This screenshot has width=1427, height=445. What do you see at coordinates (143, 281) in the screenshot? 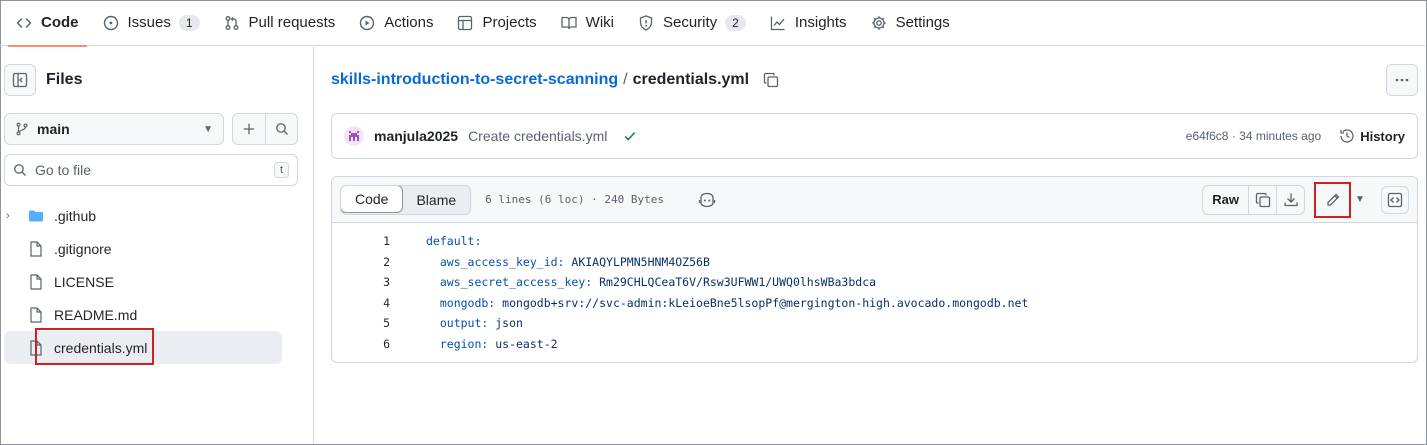
I see `tree-item-license: LICENSE` at bounding box center [143, 281].